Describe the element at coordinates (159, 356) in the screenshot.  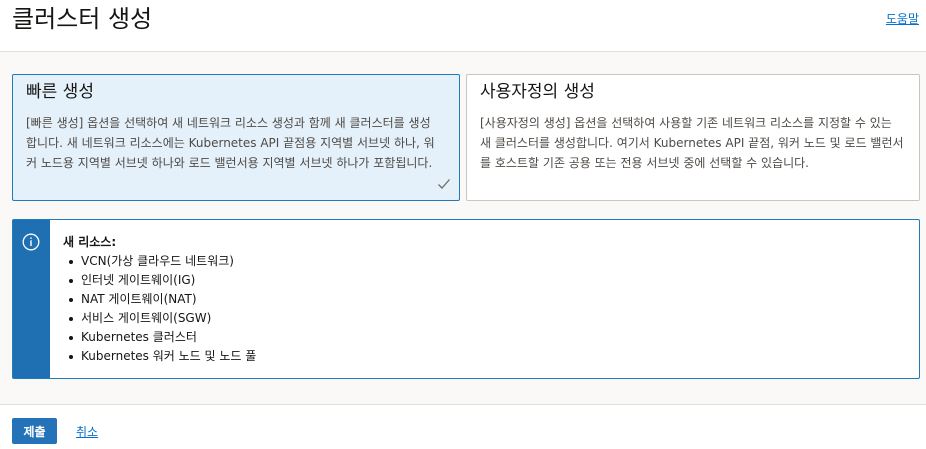
I see `list-item: Kubernetes 워커 노드 및 노드 풀` at that location.